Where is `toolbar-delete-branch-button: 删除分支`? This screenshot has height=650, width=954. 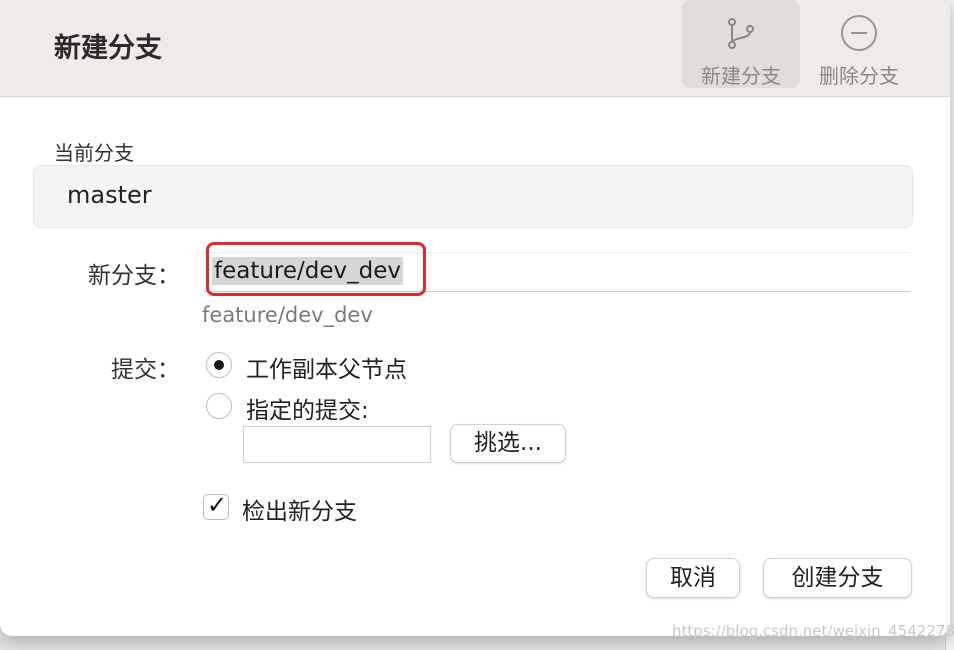
toolbar-delete-branch-button: 删除分支 is located at coordinates (859, 44).